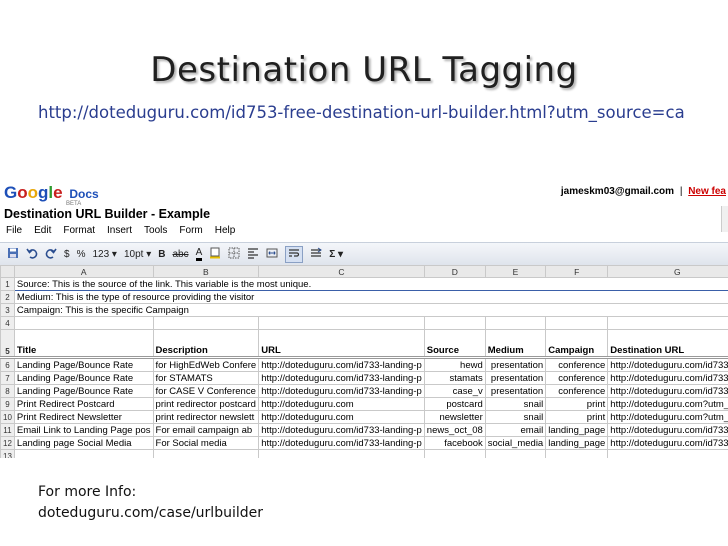  Describe the element at coordinates (180, 254) in the screenshot. I see `strikethrough-button: abc` at that location.